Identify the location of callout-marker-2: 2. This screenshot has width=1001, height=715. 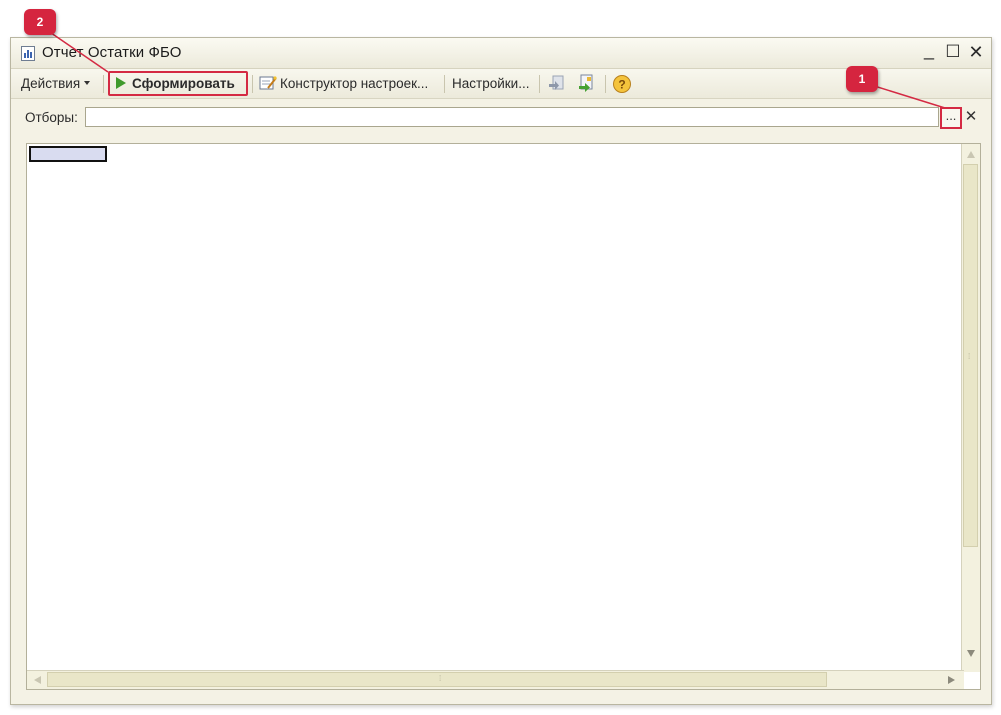
(40, 22).